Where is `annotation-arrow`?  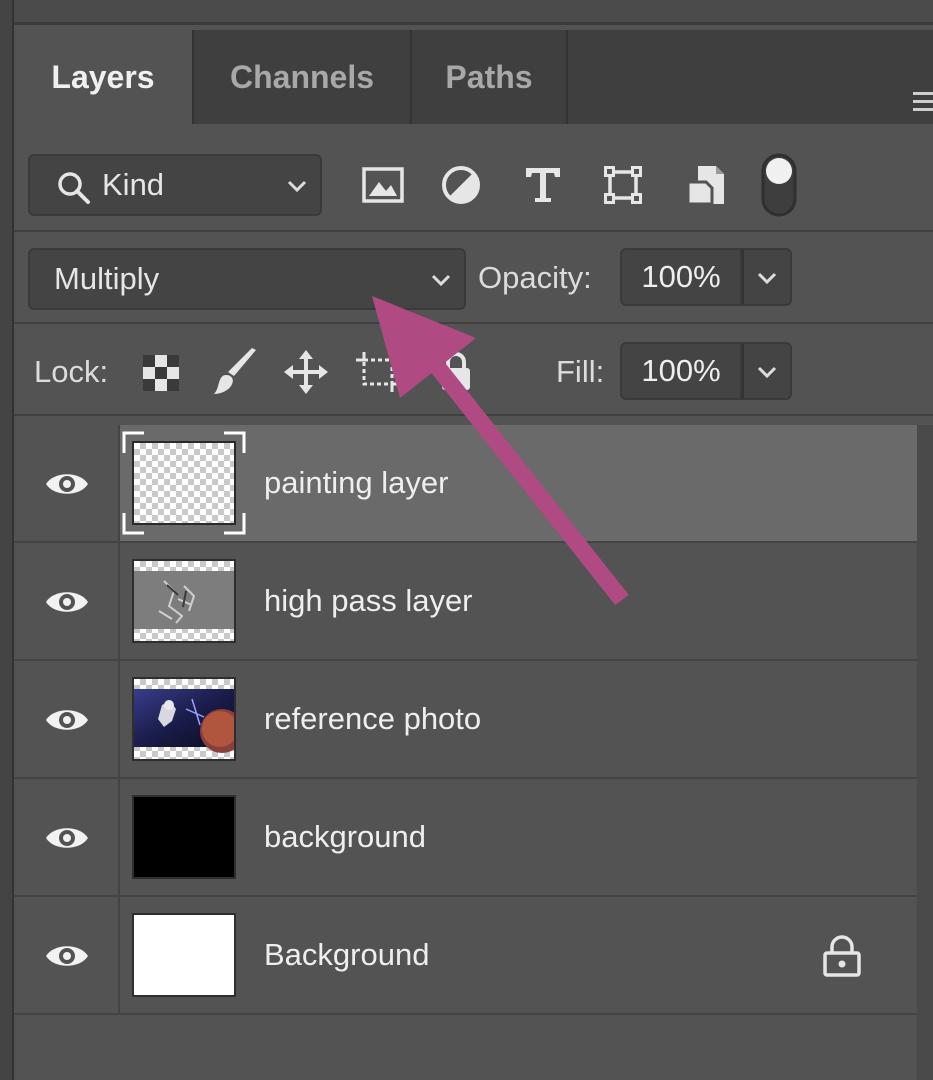 annotation-arrow is located at coordinates (500, 451).